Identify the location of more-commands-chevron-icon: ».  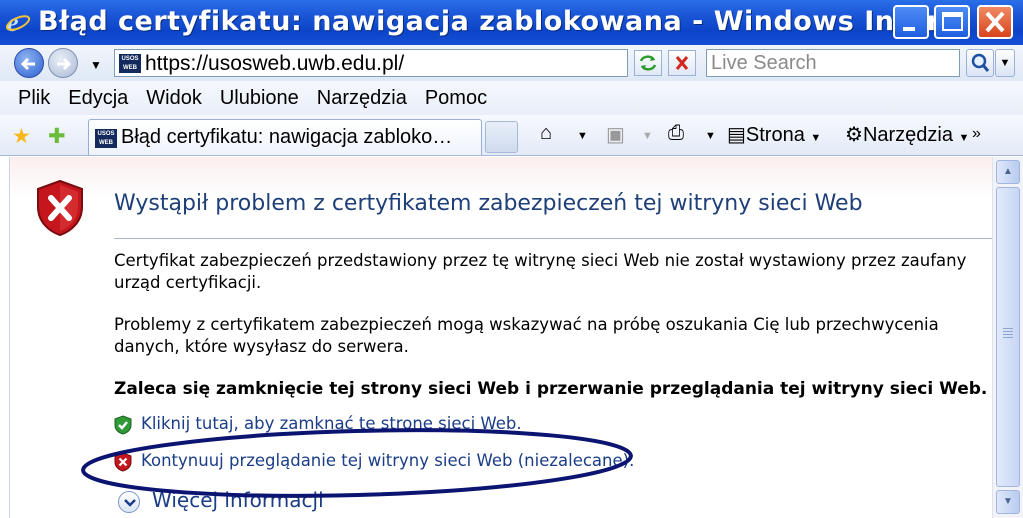
(976, 134).